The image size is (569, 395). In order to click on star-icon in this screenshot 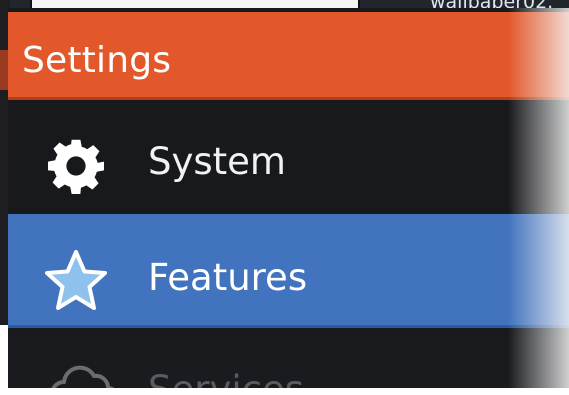, I will do `click(76, 280)`.